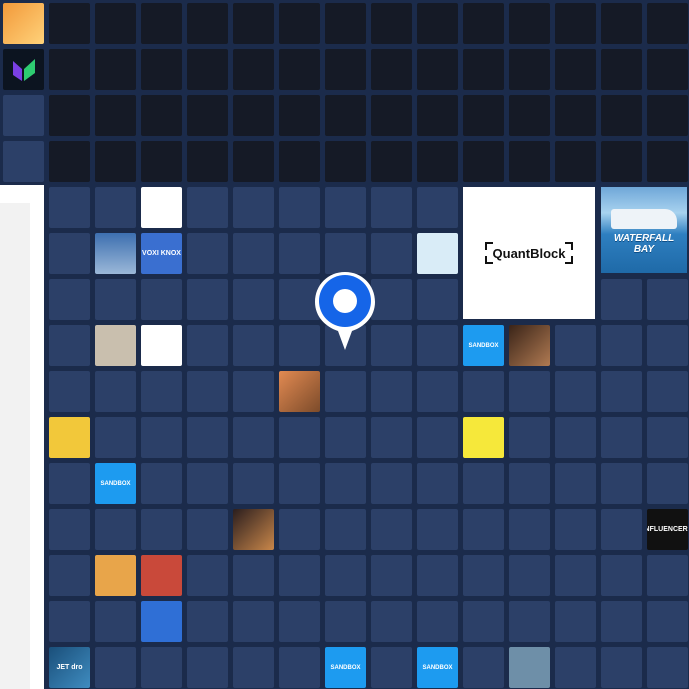 The width and height of the screenshot is (689, 689). Describe the element at coordinates (115, 575) in the screenshot. I see `ape-smoking-tile` at that location.